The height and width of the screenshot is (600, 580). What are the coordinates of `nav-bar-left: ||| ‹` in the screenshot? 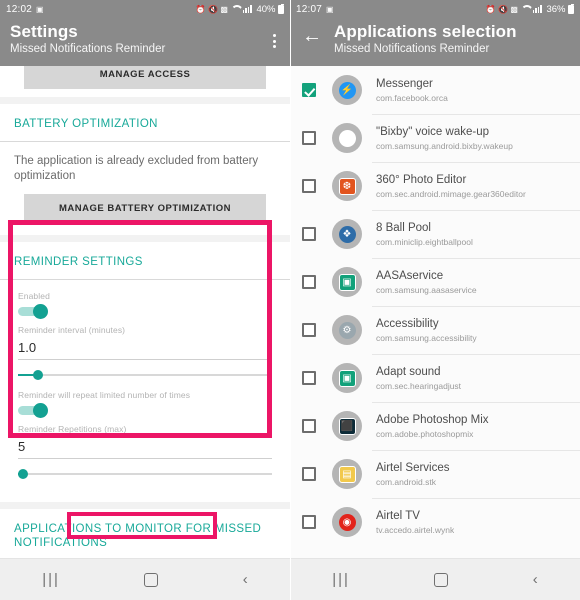 It's located at (145, 579).